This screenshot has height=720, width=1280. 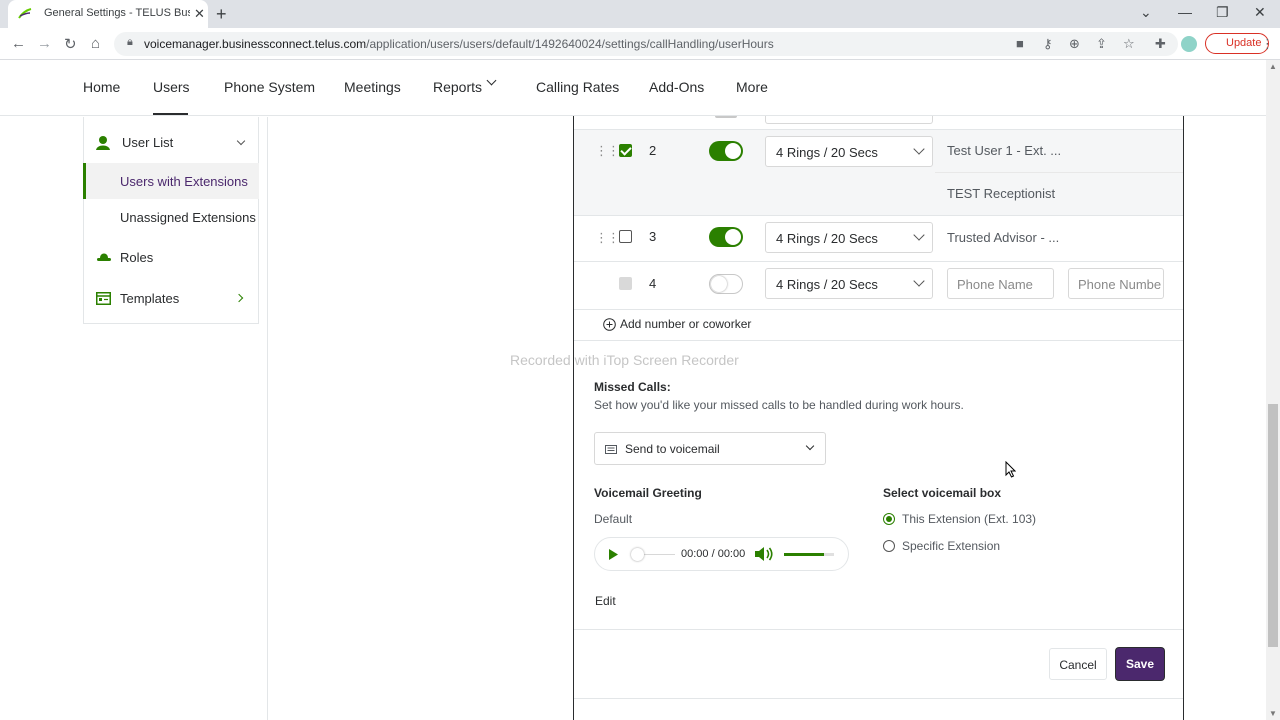 I want to click on previous-row-select, so click(x=849, y=120).